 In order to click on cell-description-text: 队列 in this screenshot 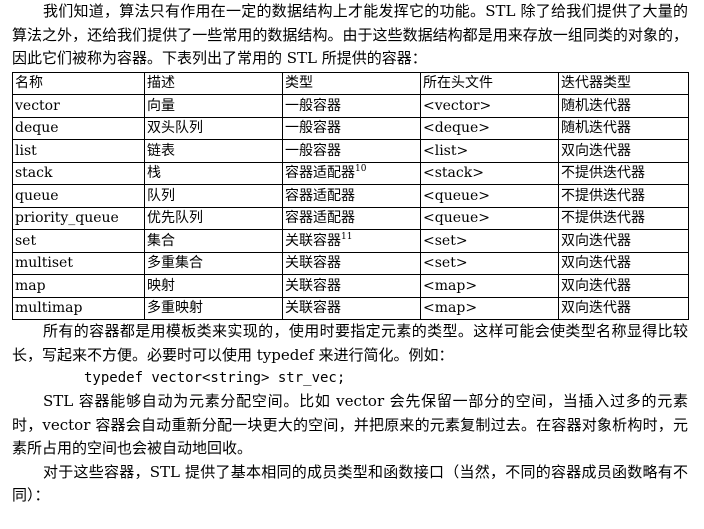, I will do `click(161, 195)`.